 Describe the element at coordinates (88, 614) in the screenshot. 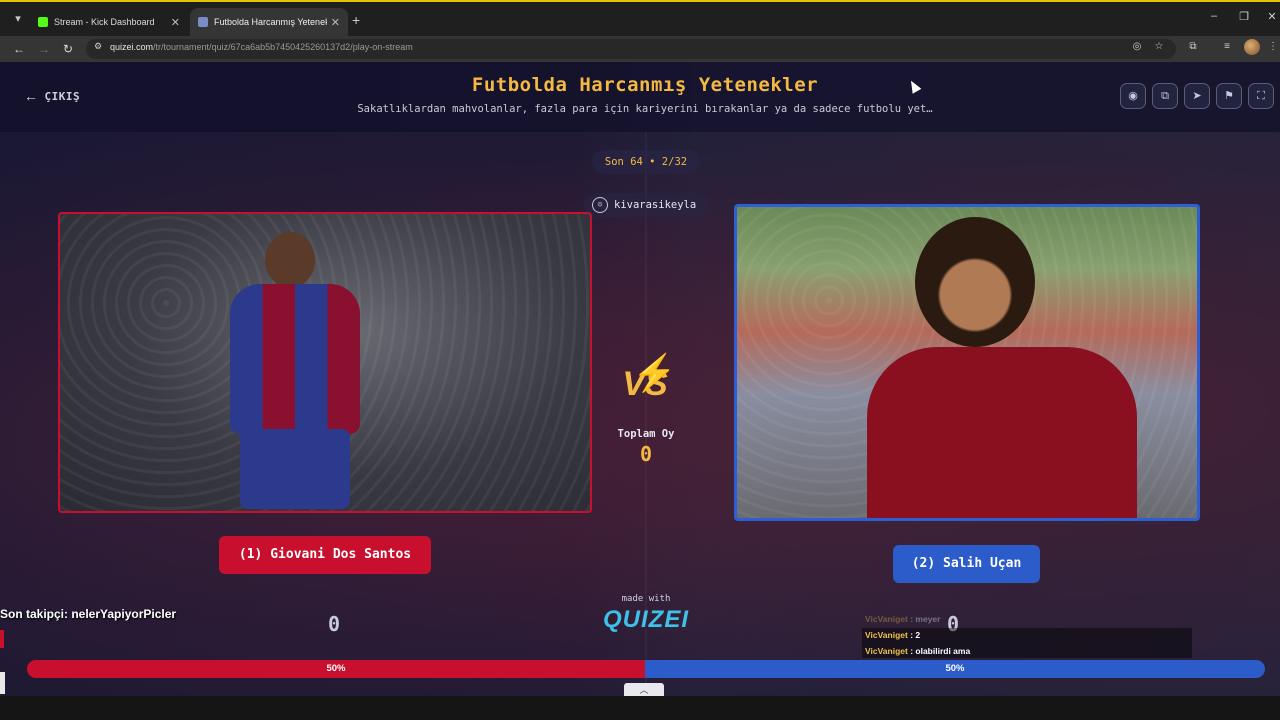

I see `last-follower-overlay: Son takipçi: nelerYapiyorPicler` at that location.